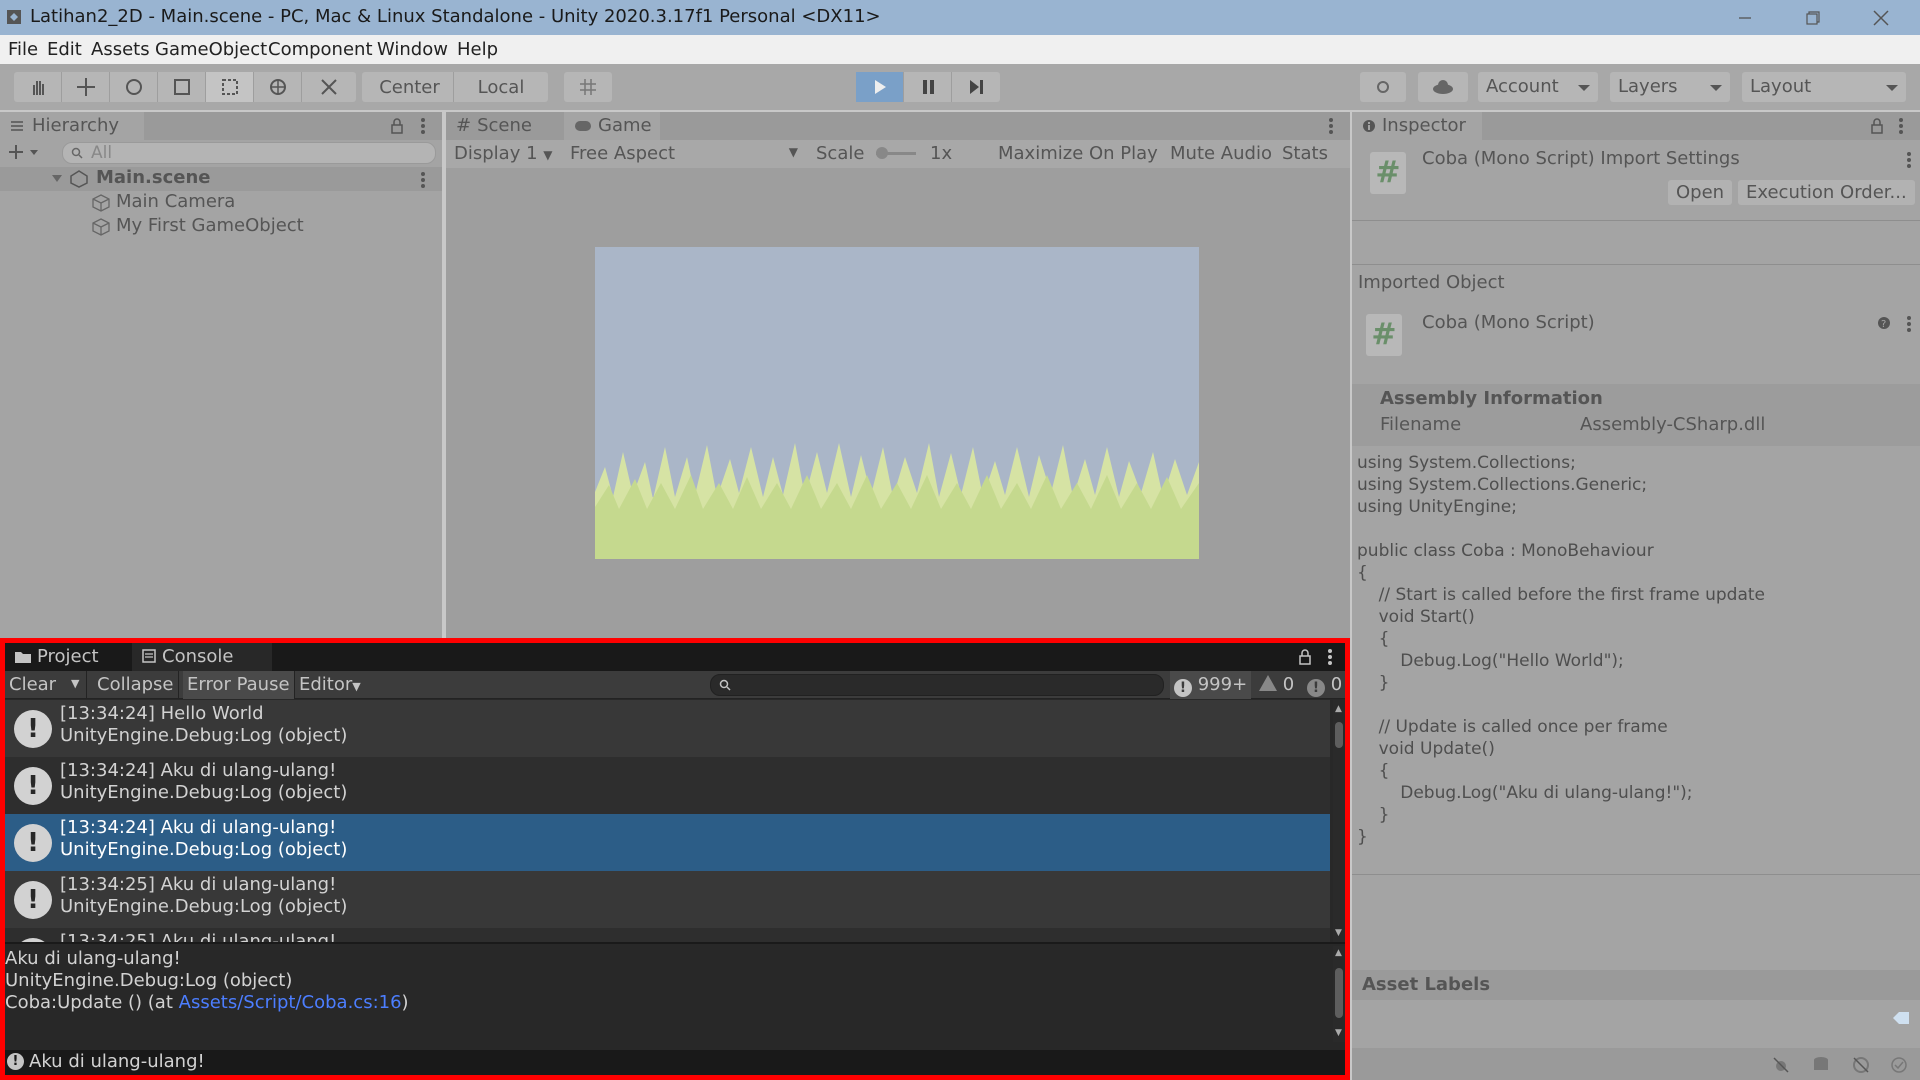 The width and height of the screenshot is (1920, 1080). Describe the element at coordinates (64, 49) in the screenshot. I see `menu-edit: Edit` at that location.